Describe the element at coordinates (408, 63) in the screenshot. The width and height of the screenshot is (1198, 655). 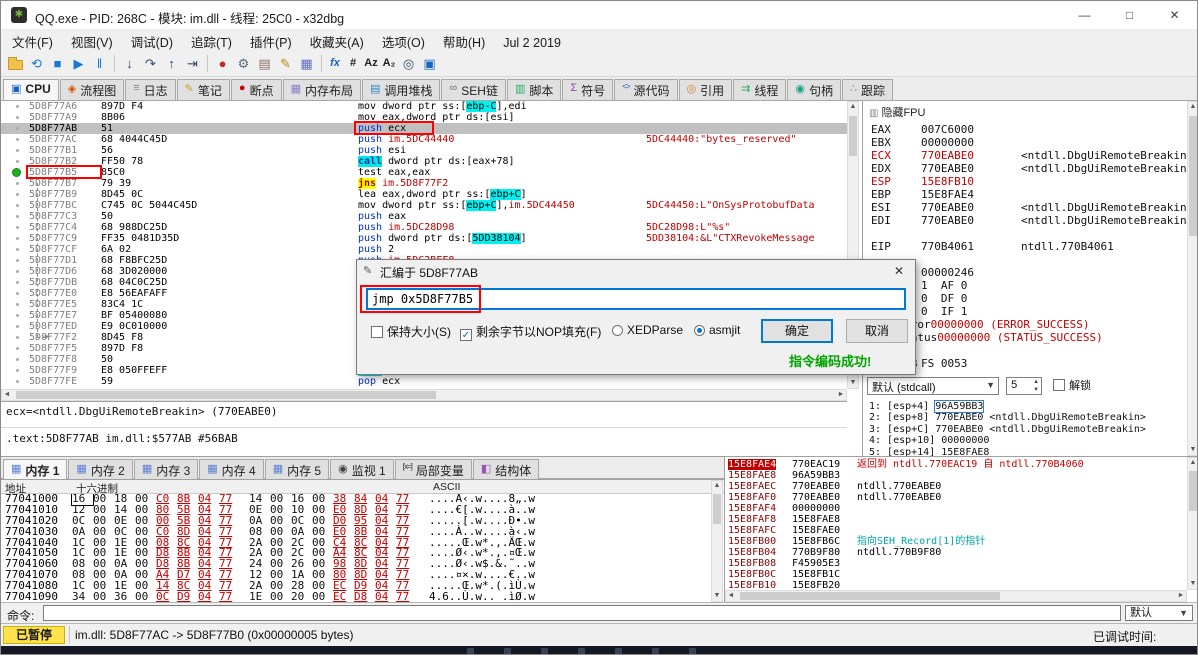
I see `search-icon: ◎` at that location.